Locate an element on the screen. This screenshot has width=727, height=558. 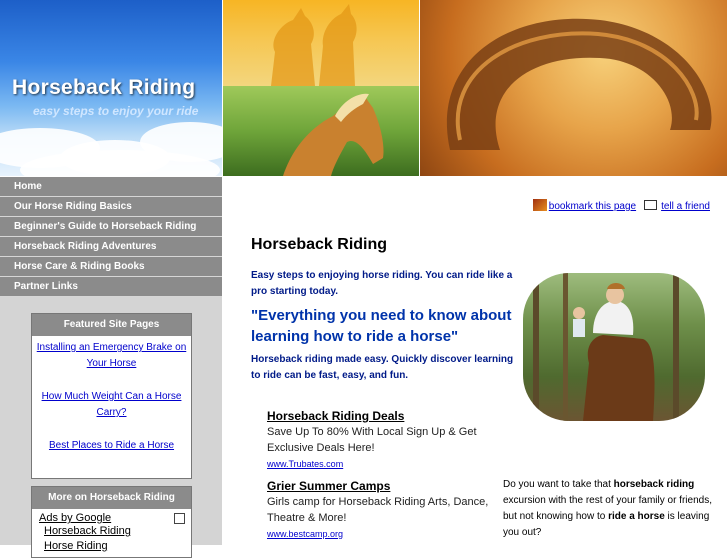
ads-by-google-link: Ads by Google is located at coordinates (75, 518).